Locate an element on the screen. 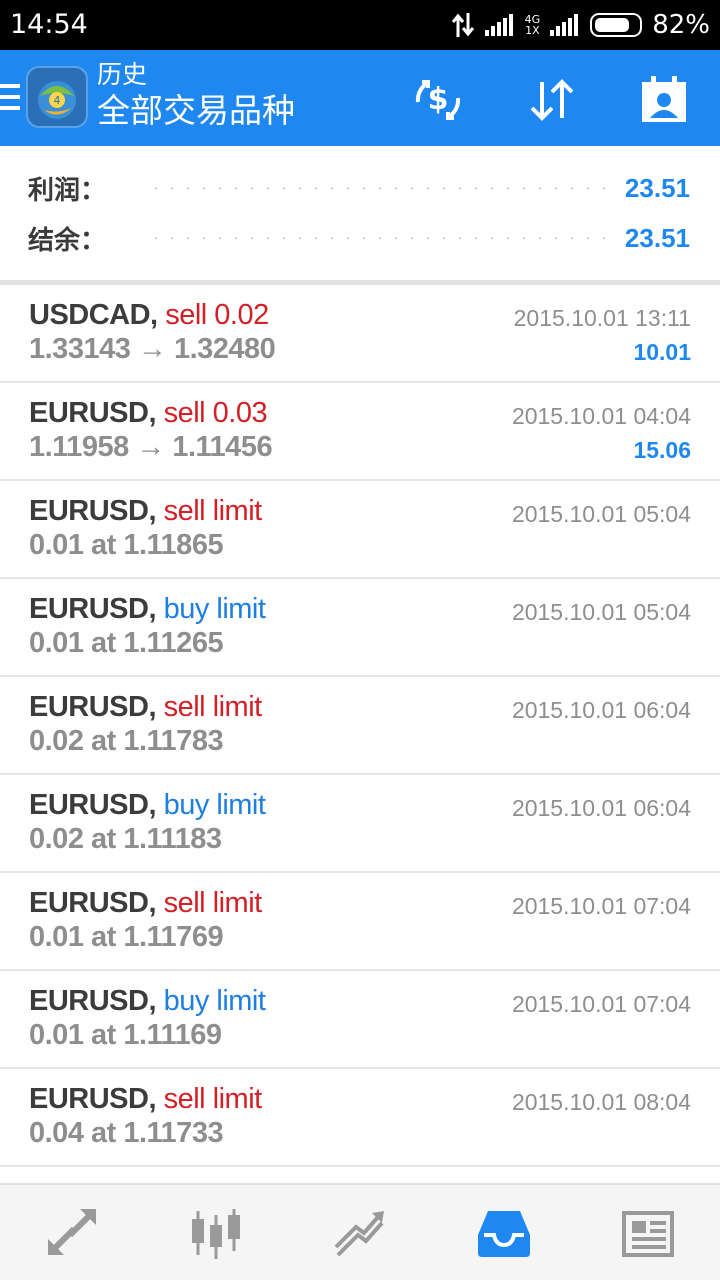 Image resolution: width=720 pixels, height=1280 pixels. history-icon is located at coordinates (504, 1233).